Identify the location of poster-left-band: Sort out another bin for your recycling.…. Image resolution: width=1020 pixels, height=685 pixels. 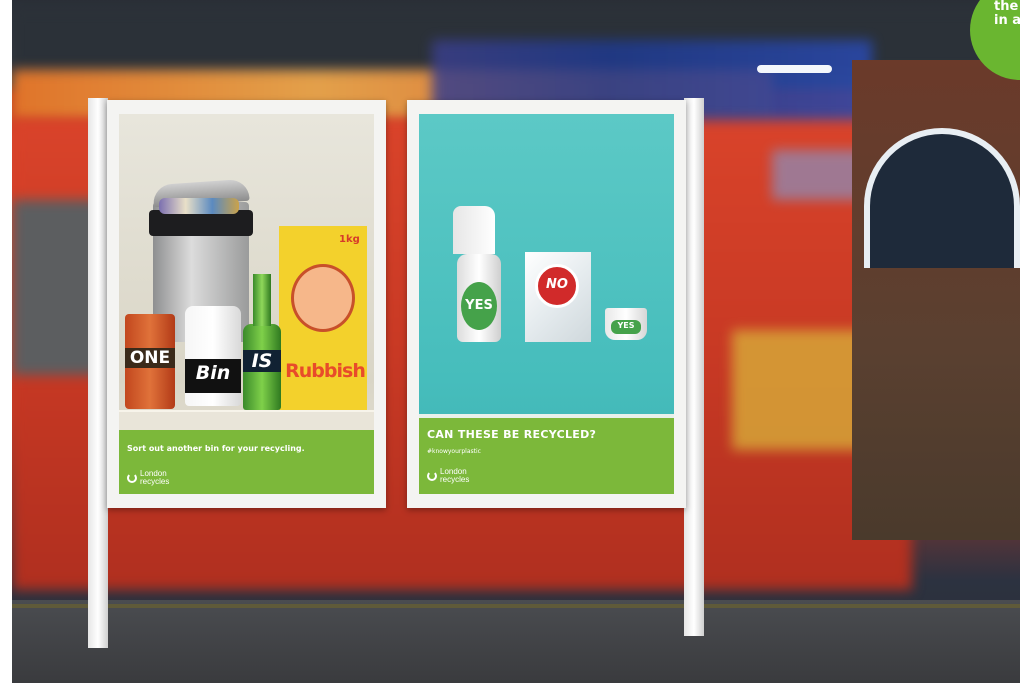
(246, 462).